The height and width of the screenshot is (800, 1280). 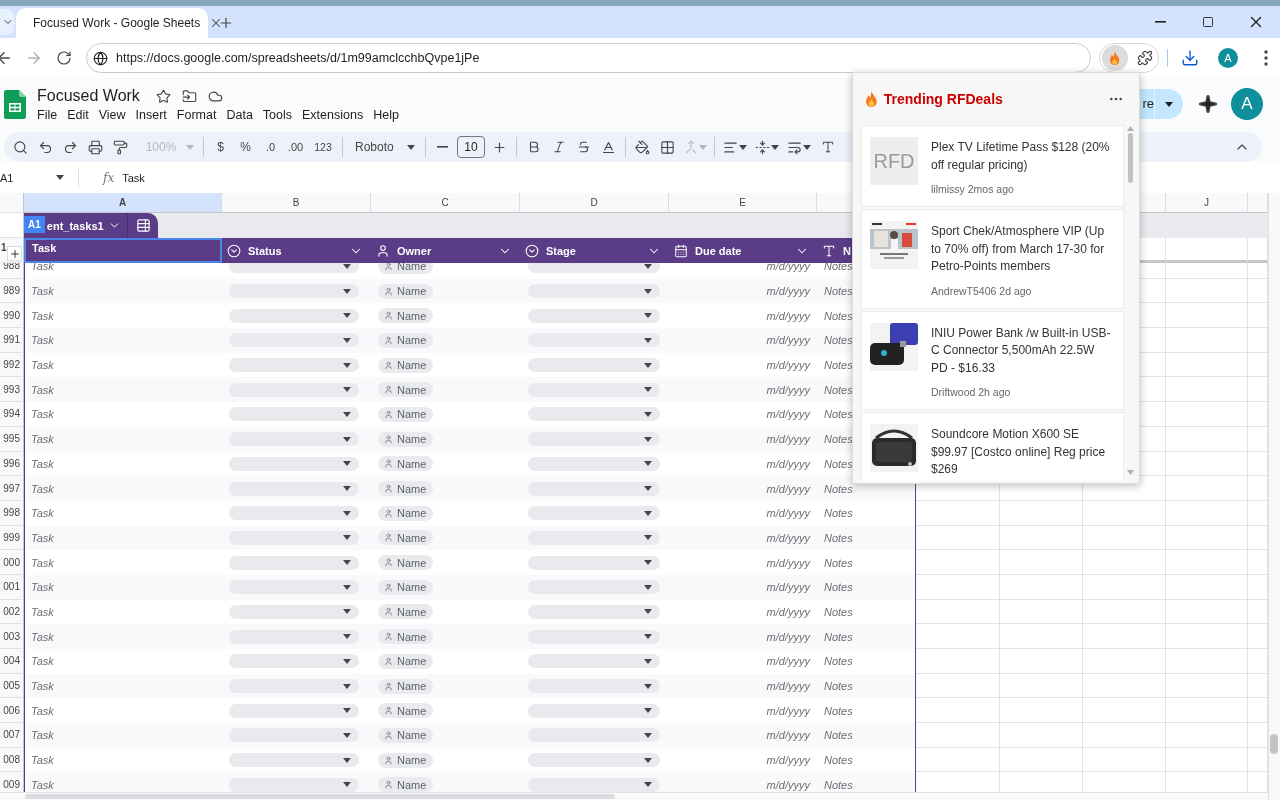 What do you see at coordinates (12, 414) in the screenshot?
I see `row-header: 994` at bounding box center [12, 414].